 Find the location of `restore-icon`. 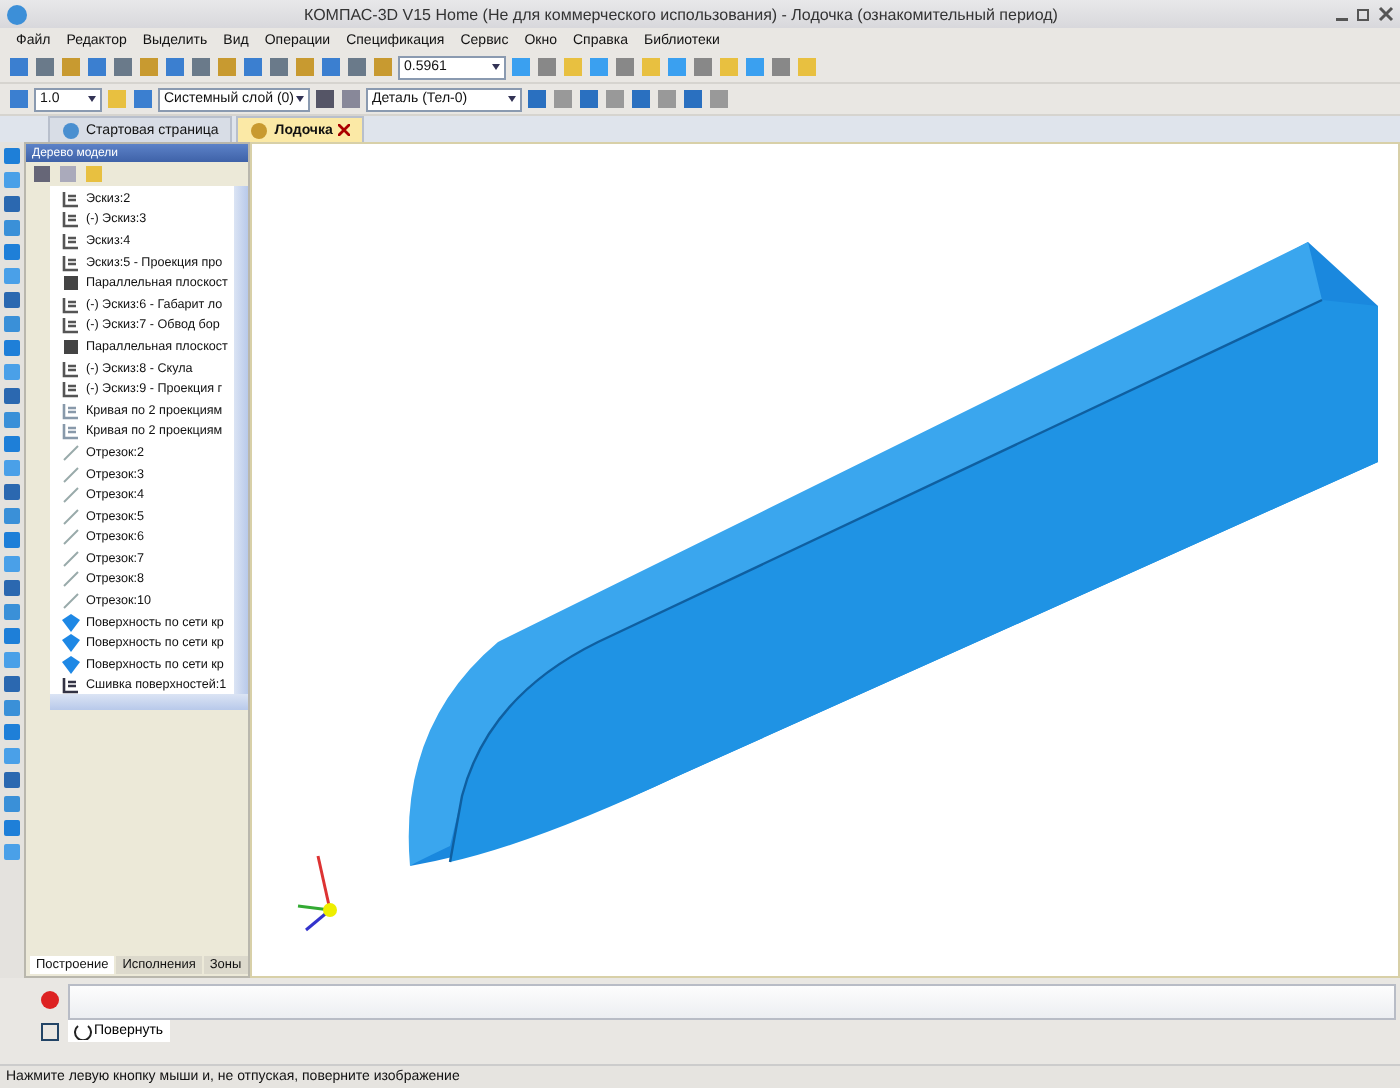

restore-icon is located at coordinates (1364, 14).